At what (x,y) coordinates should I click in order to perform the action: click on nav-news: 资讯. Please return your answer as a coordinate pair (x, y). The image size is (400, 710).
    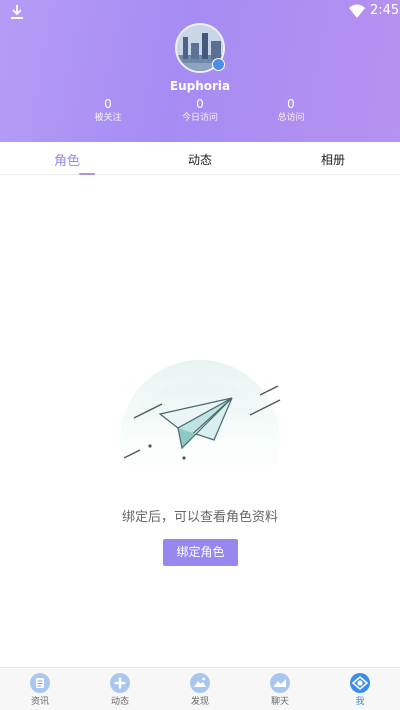
    Looking at the image, I should click on (40, 690).